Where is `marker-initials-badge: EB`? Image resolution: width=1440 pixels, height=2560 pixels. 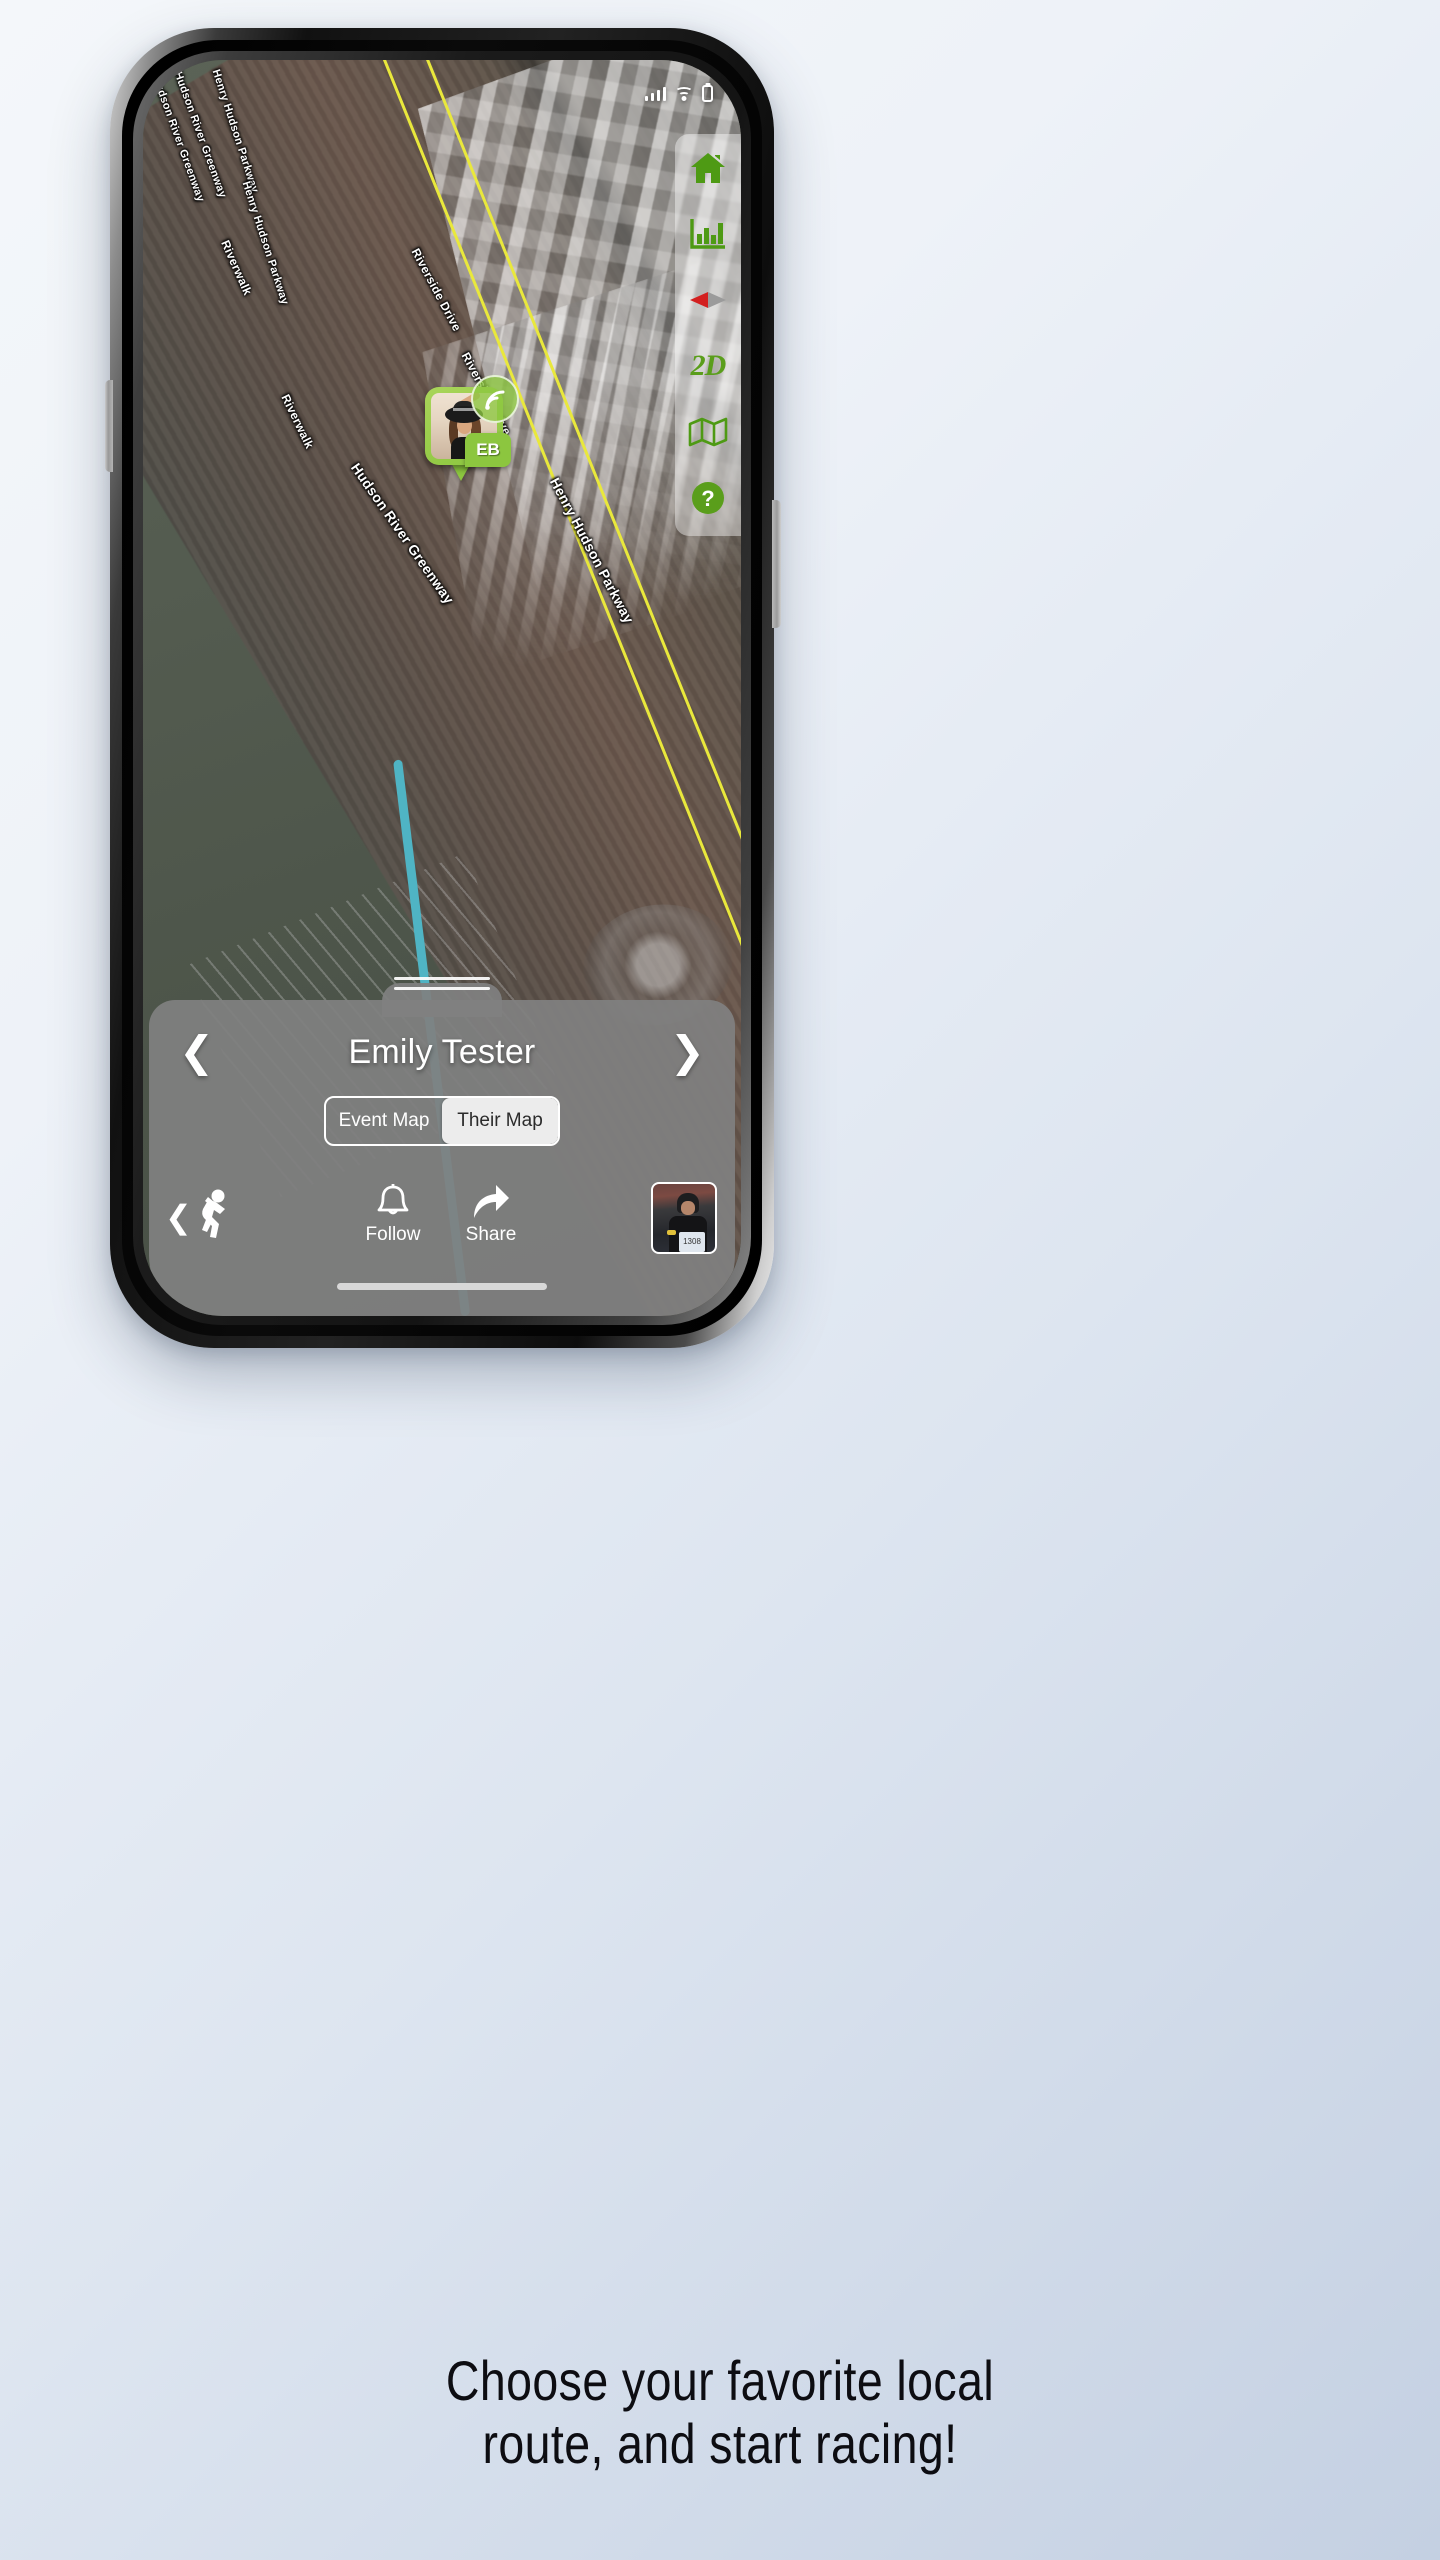
marker-initials-badge: EB is located at coordinates (488, 450).